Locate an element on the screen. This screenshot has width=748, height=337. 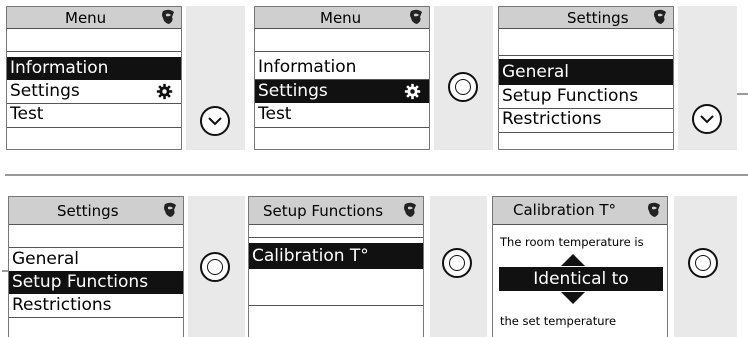
calibration-value: Identical to is located at coordinates (581, 279).